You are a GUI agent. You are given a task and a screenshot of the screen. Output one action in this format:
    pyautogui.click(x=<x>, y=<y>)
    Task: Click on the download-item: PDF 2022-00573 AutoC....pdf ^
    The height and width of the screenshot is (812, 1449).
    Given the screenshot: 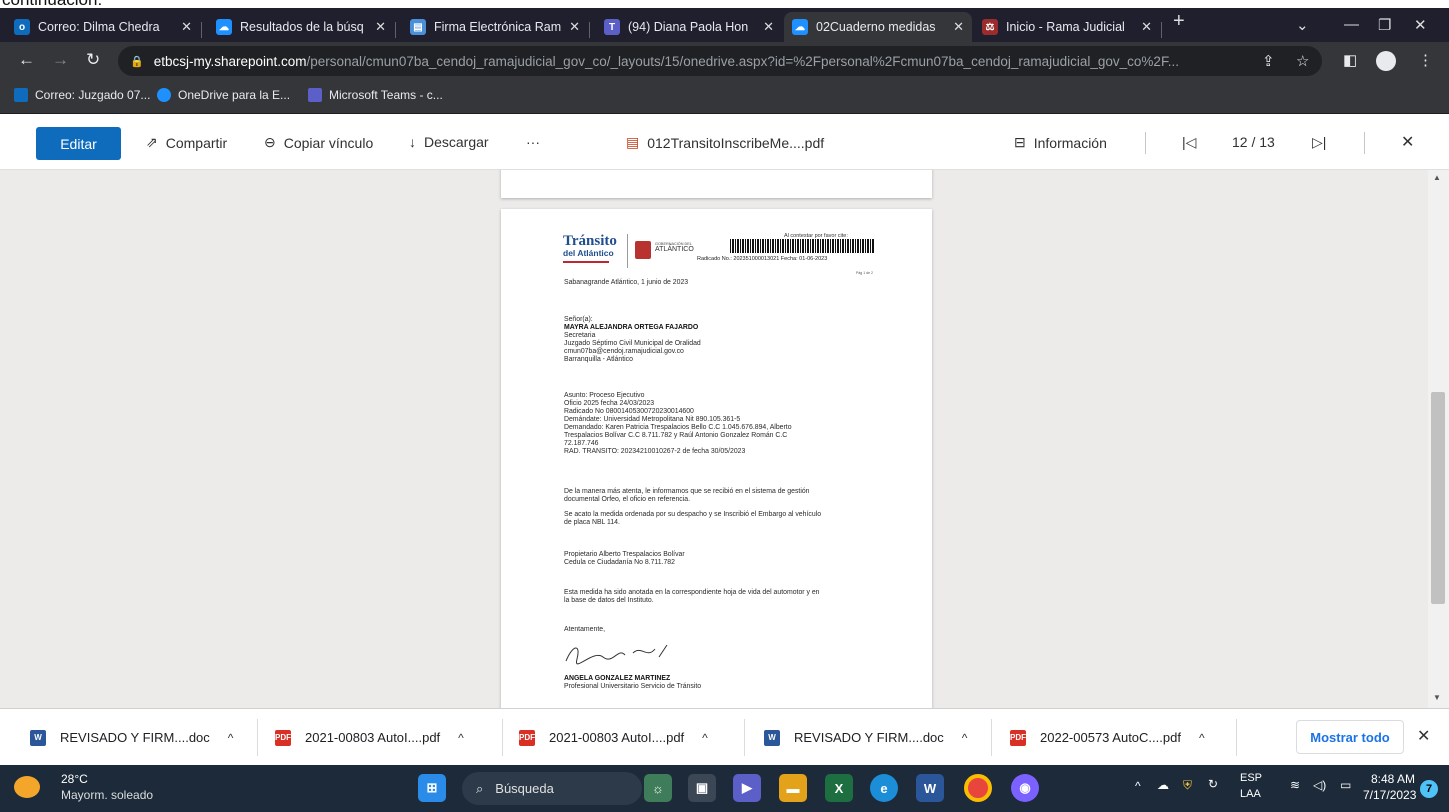 What is the action you would take?
    pyautogui.click(x=1107, y=737)
    